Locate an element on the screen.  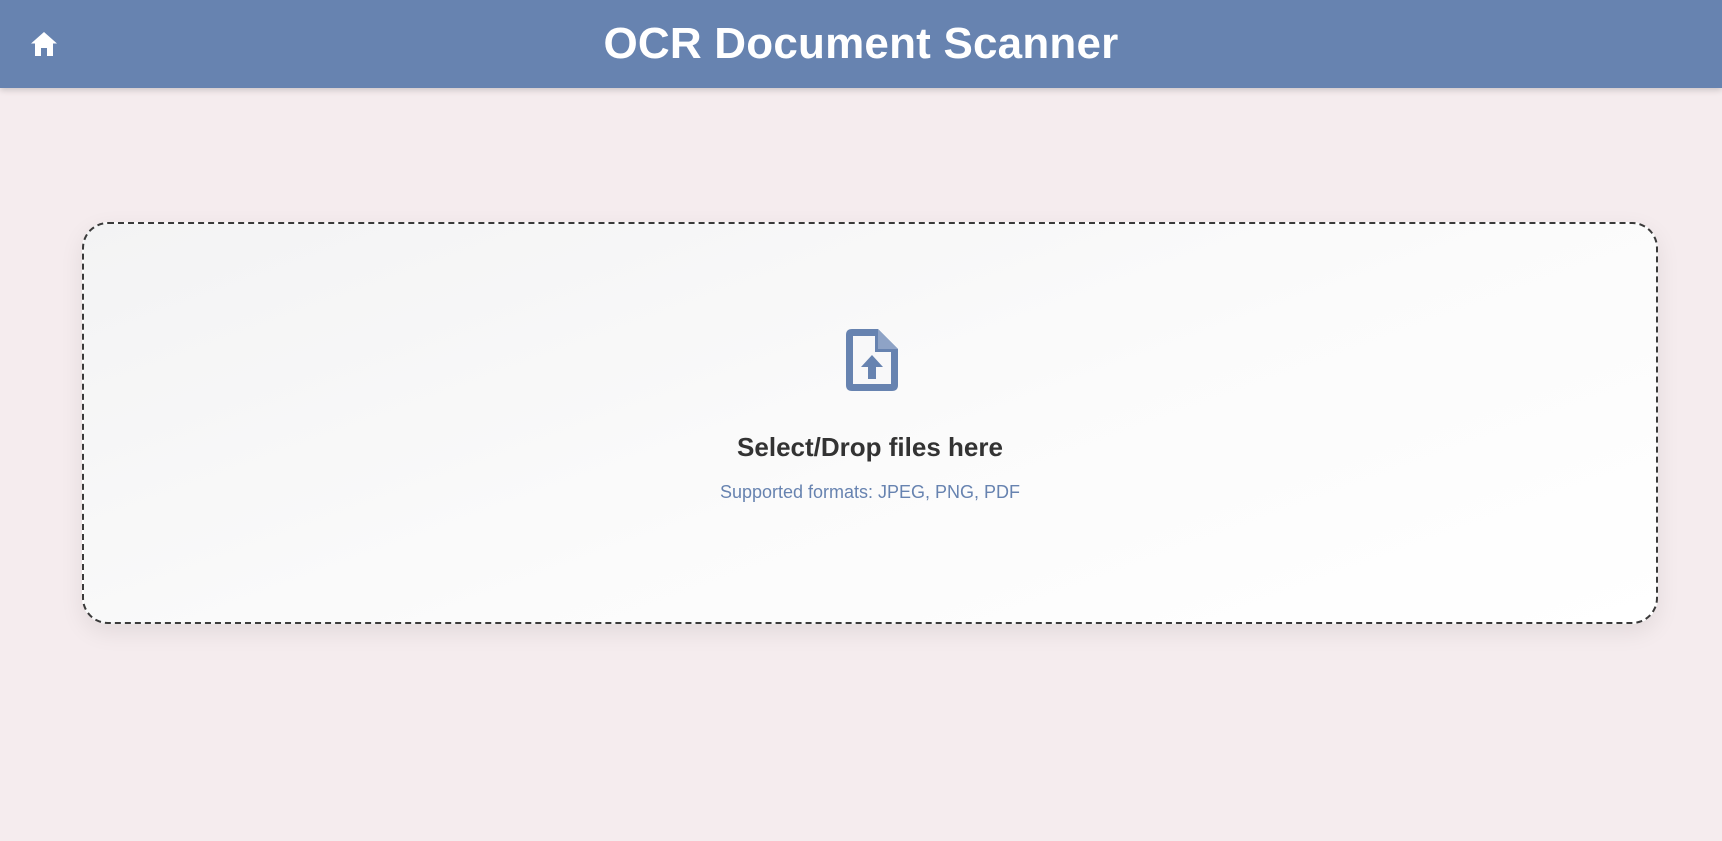
app-header: OCR Document Scanner is located at coordinates (861, 44).